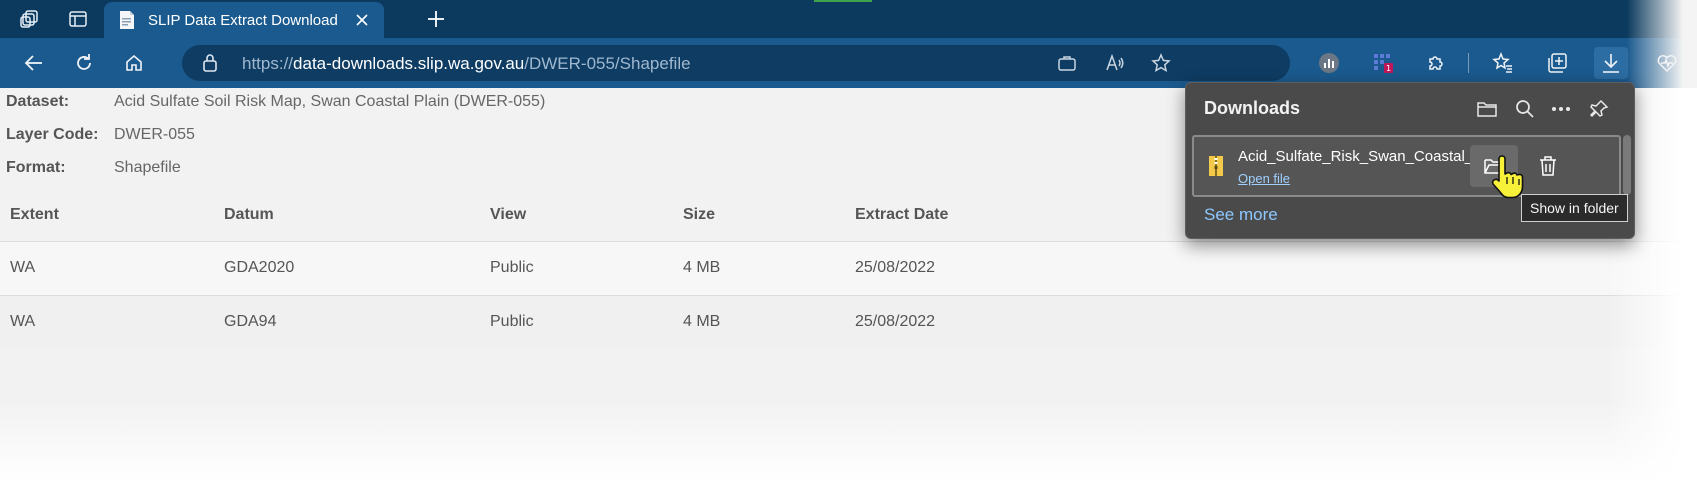 Image resolution: width=1697 pixels, height=481 pixels. Describe the element at coordinates (268, 63) in the screenshot. I see `url-scheme: https://` at that location.